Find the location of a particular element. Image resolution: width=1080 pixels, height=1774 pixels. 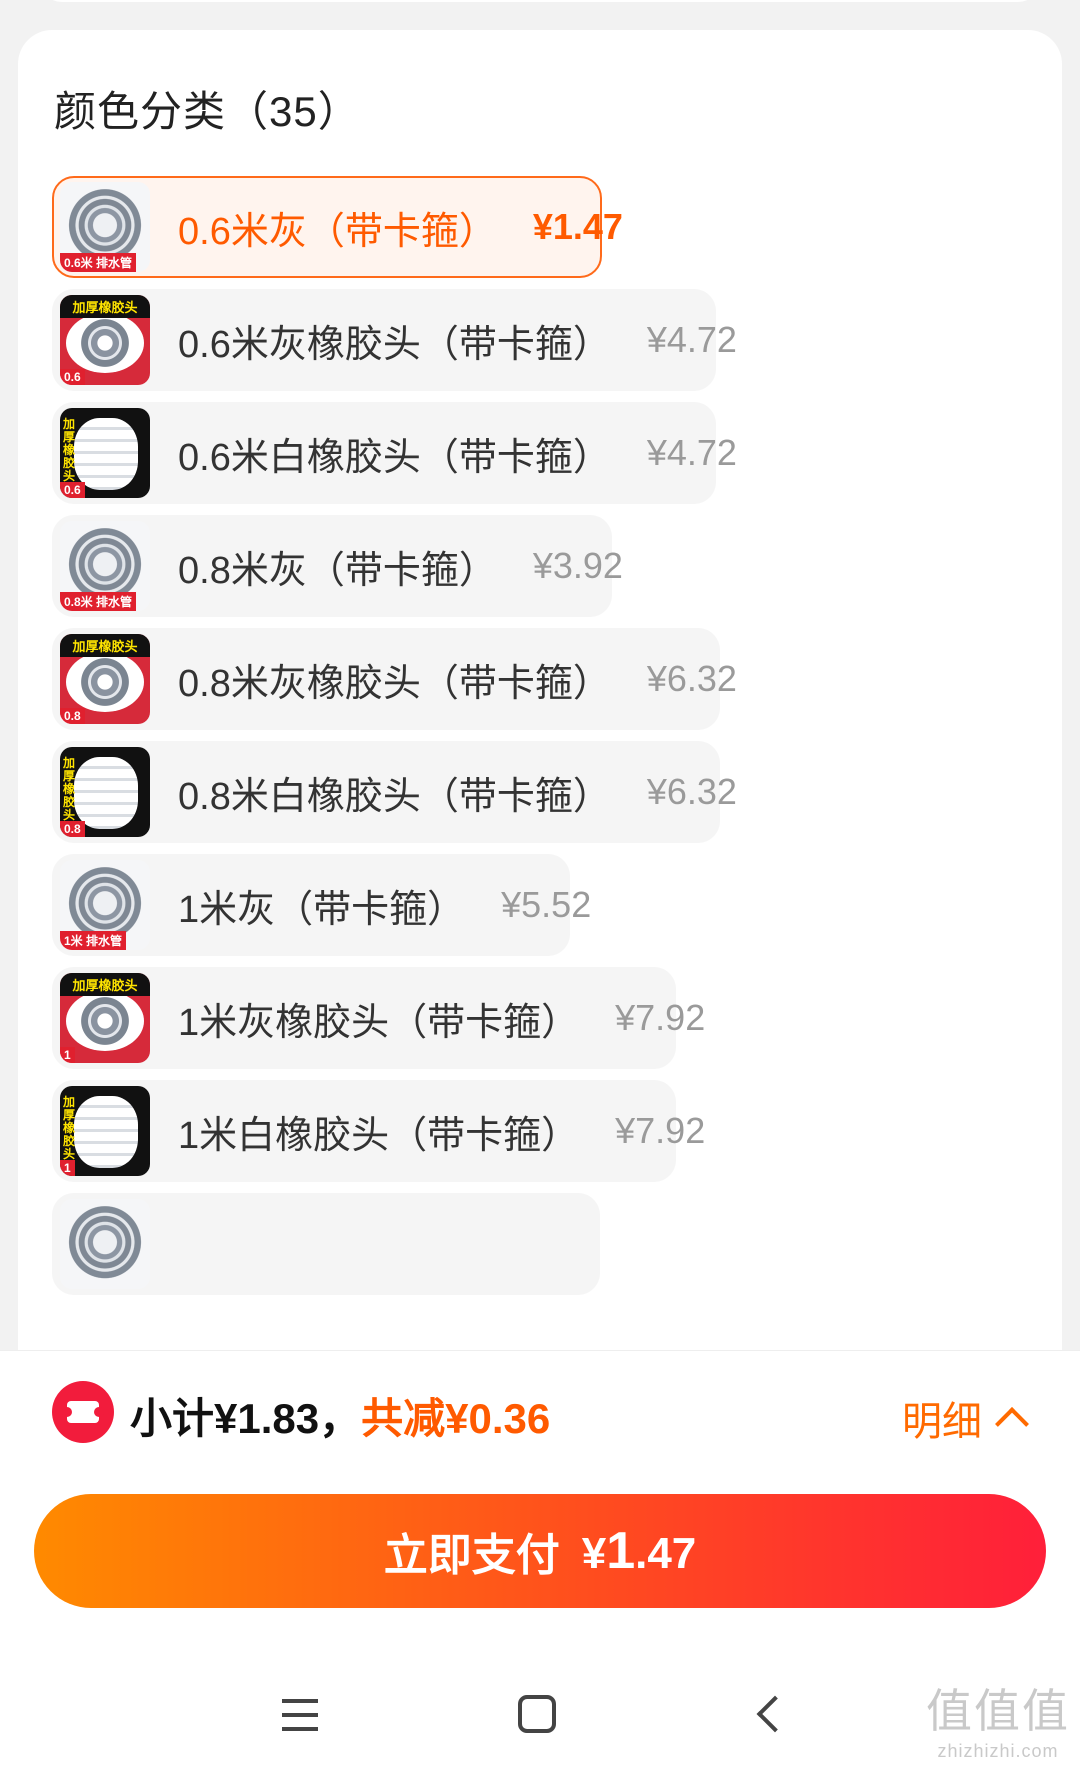

option-name: 1米白橡胶头（带卡箍） is located at coordinates (379, 1135).